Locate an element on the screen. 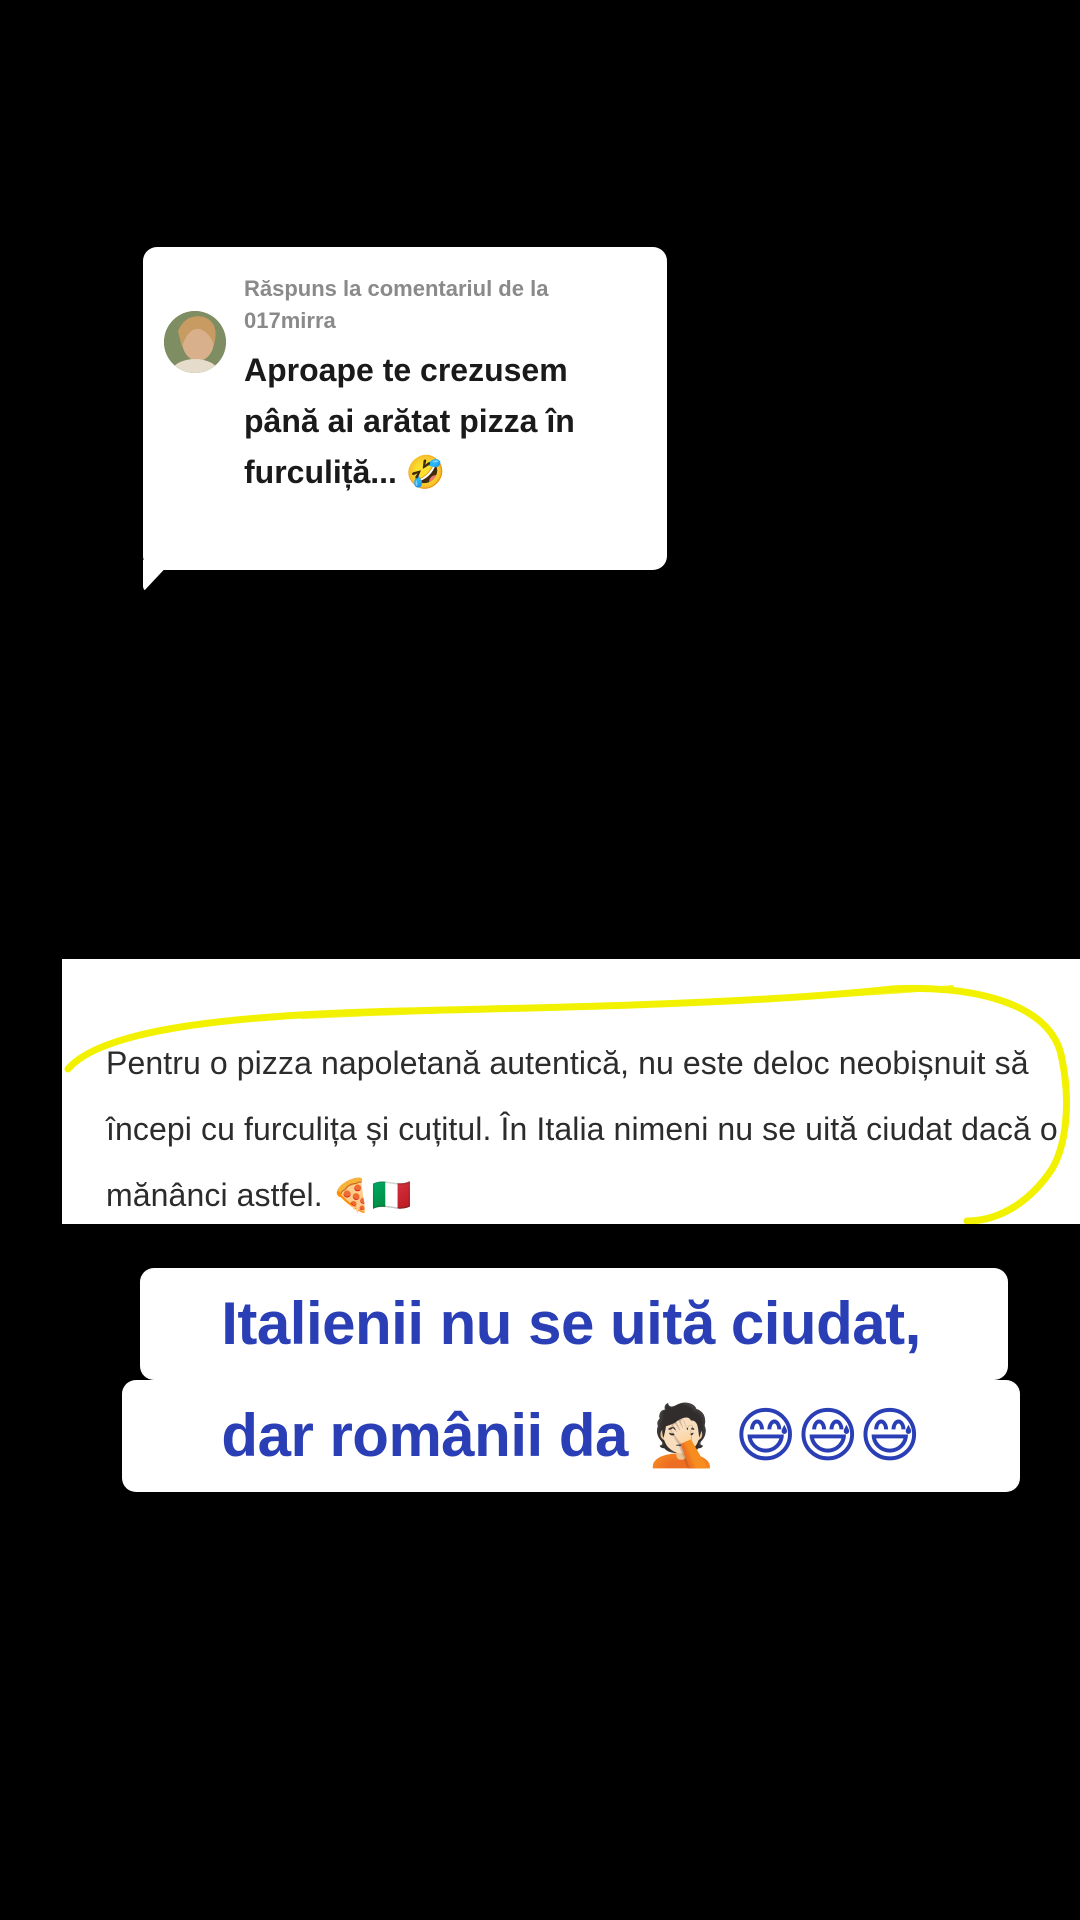 The image size is (1080, 1920). user-avatar-icon is located at coordinates (195, 342).